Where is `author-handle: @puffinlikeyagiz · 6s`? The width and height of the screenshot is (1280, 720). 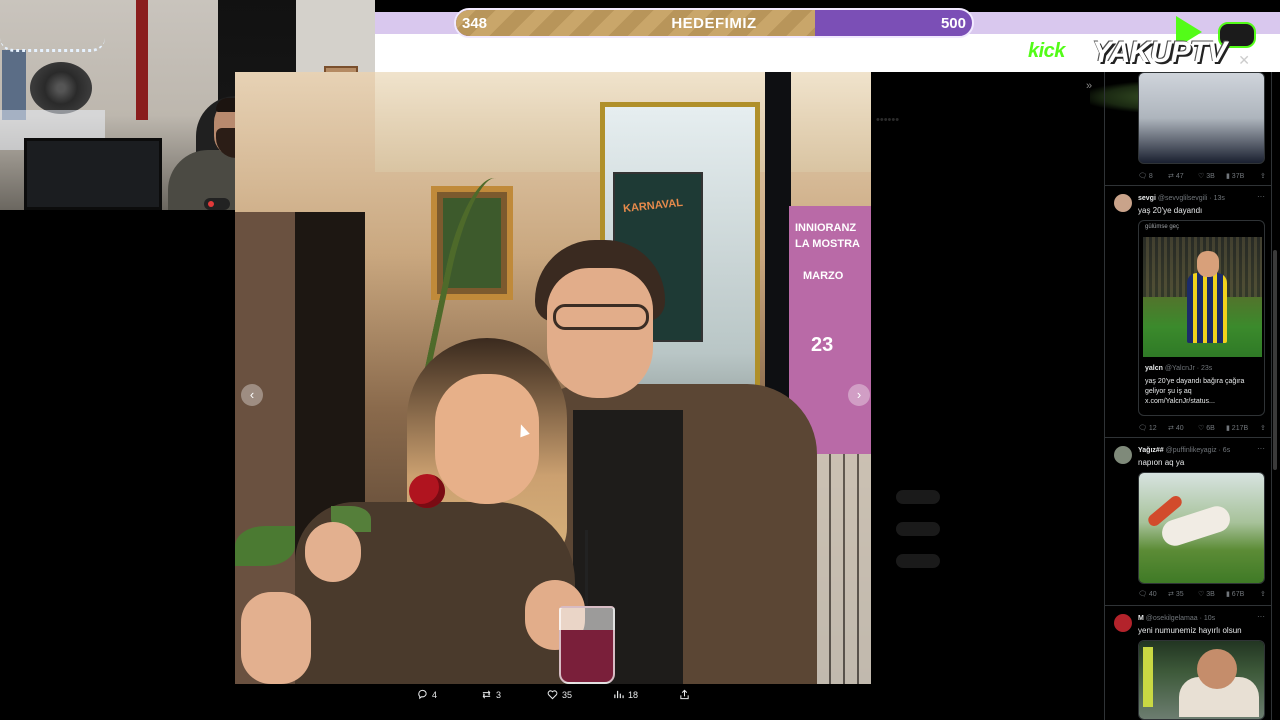 author-handle: @puffinlikeyagiz · 6s is located at coordinates (1198, 450).